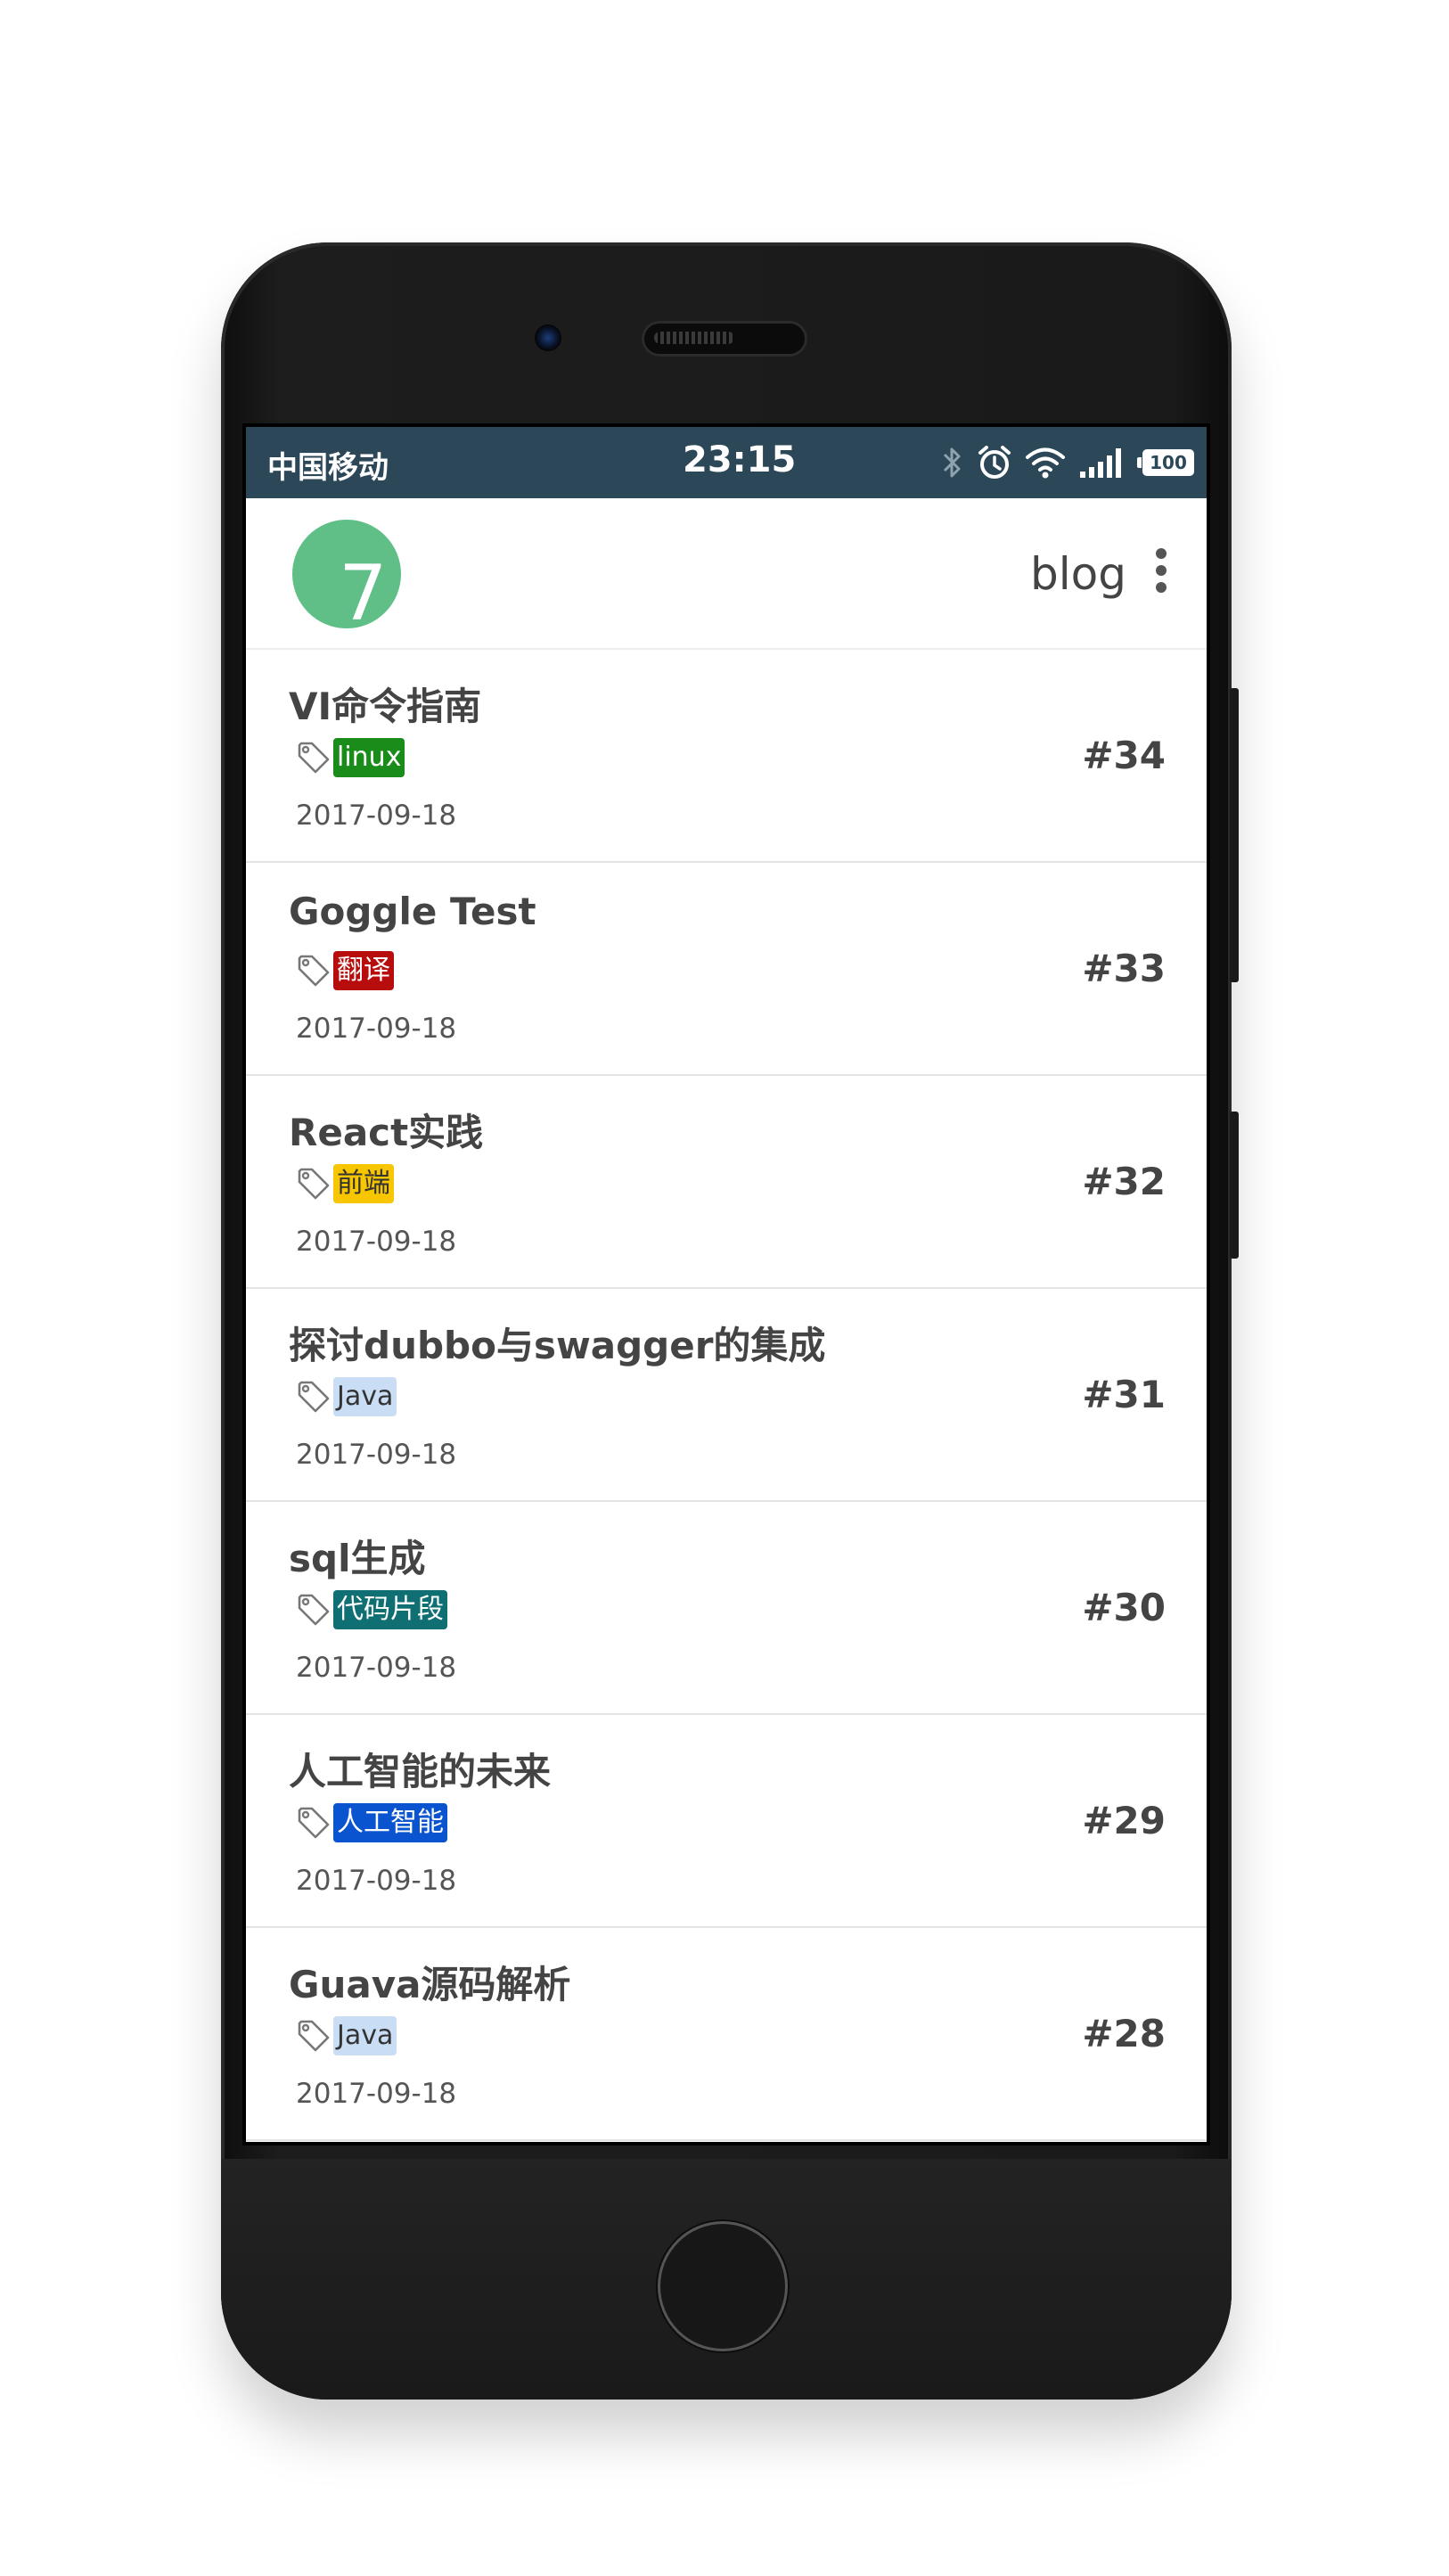 The height and width of the screenshot is (2576, 1449). I want to click on post-title: Guava源码解析, so click(430, 1984).